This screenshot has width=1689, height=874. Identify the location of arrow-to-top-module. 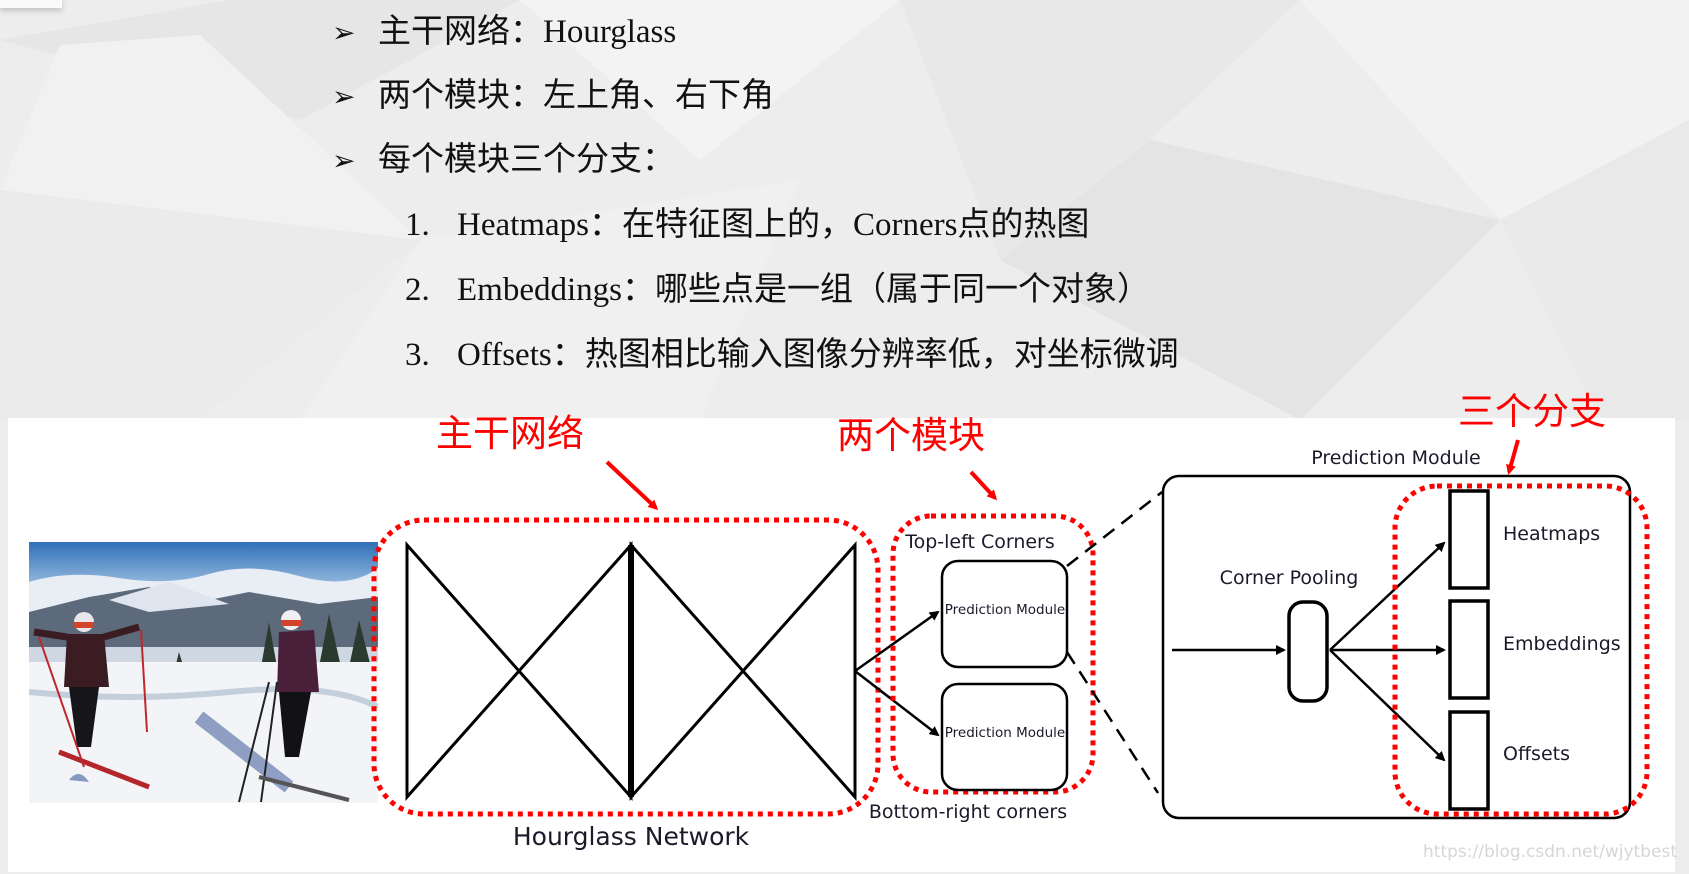
(897, 641).